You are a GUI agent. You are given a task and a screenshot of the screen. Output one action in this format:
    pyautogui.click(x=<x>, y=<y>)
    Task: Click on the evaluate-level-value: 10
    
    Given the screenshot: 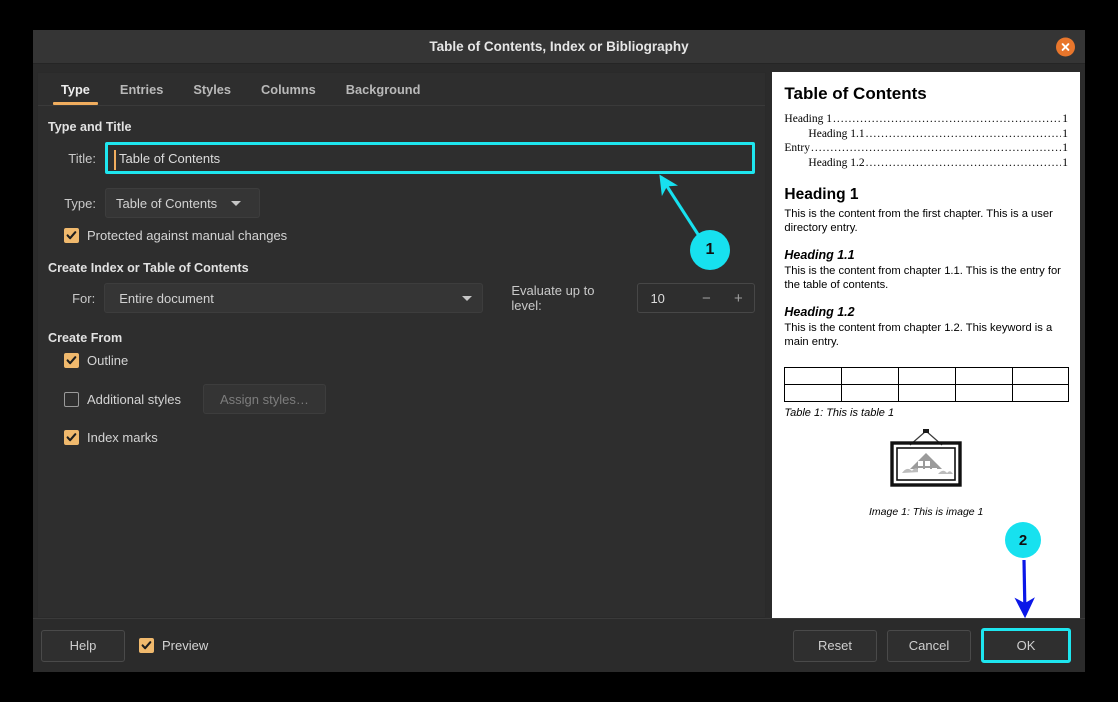 What is the action you would take?
    pyautogui.click(x=657, y=298)
    